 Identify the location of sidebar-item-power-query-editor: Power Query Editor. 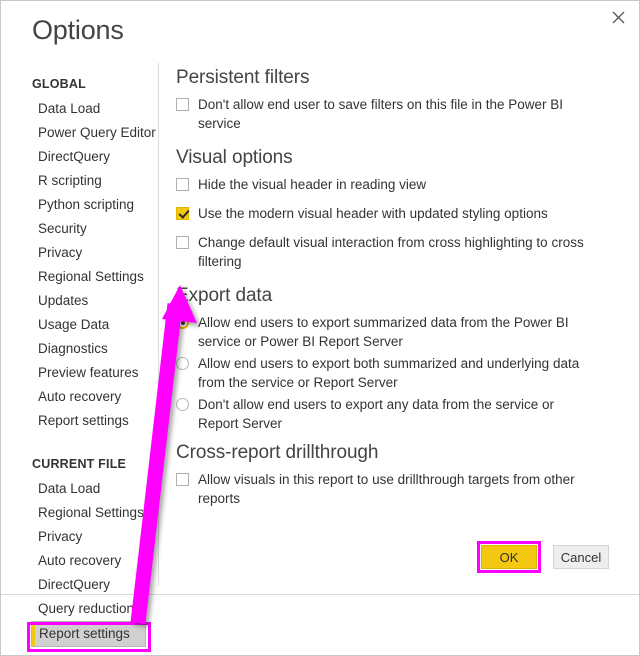
(79, 133).